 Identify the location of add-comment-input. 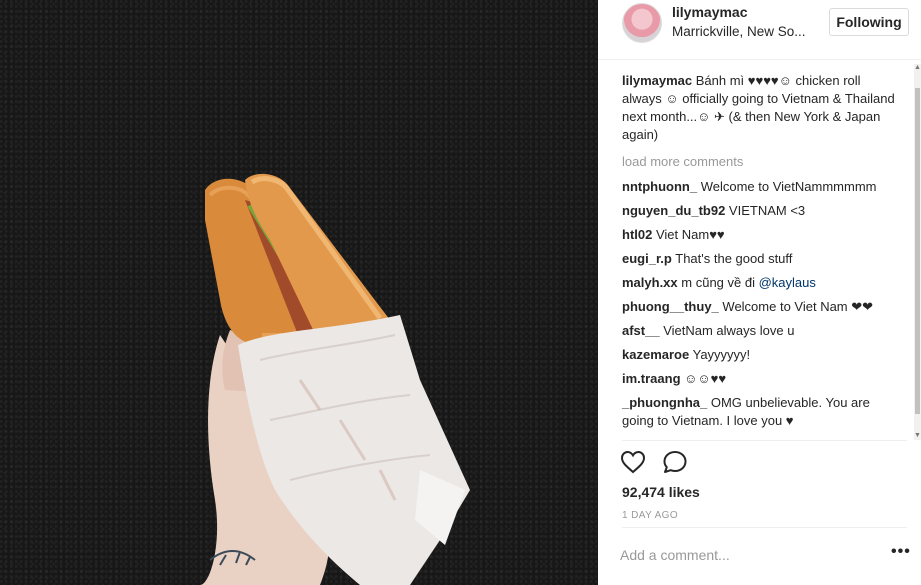
(745, 555).